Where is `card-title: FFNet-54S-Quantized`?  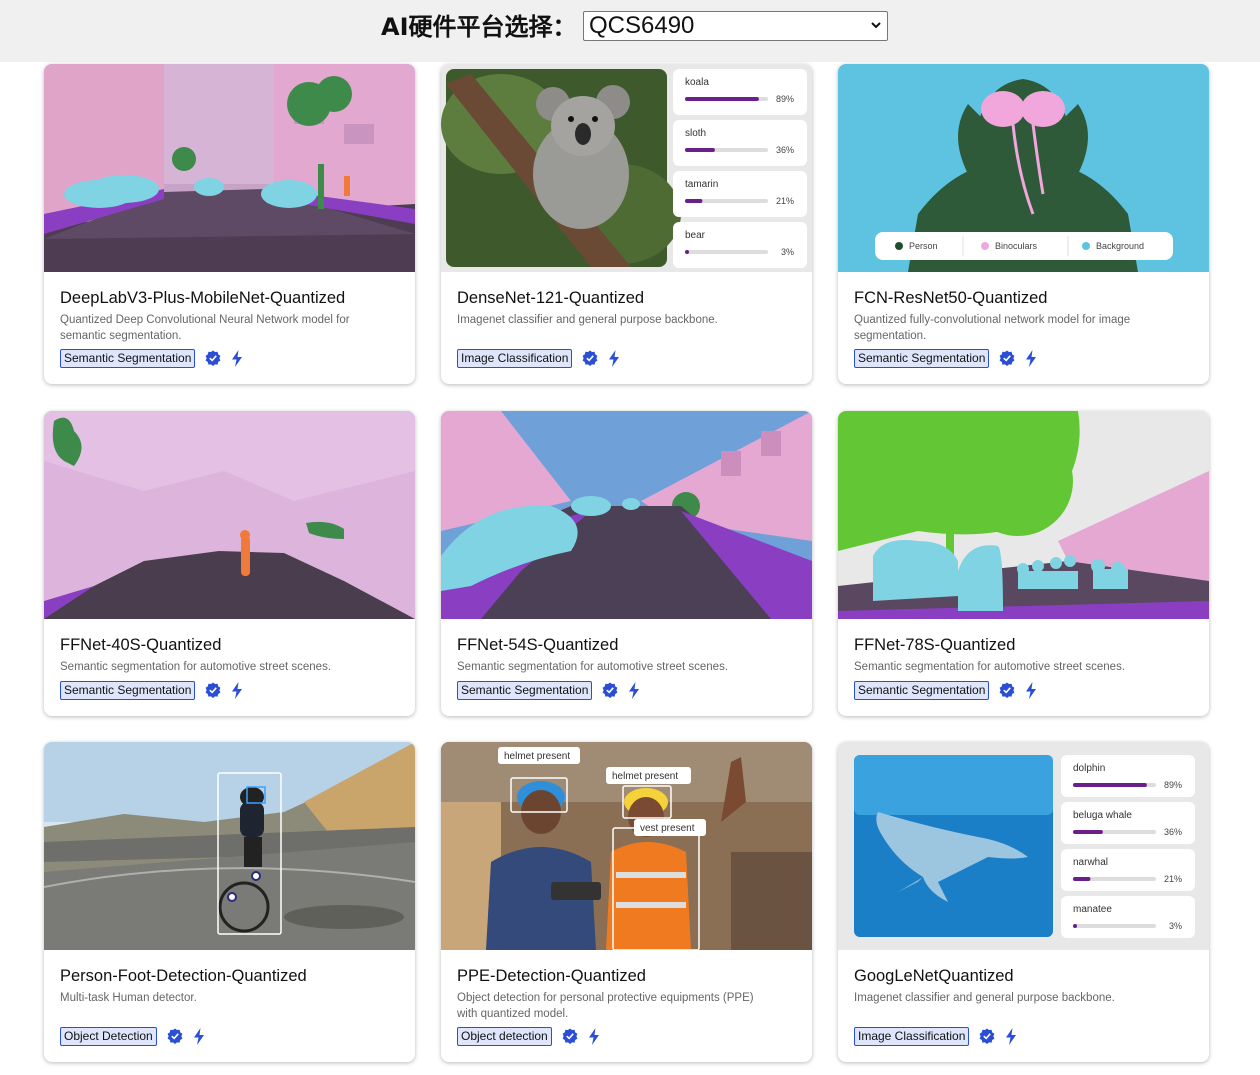 card-title: FFNet-54S-Quantized is located at coordinates (537, 645).